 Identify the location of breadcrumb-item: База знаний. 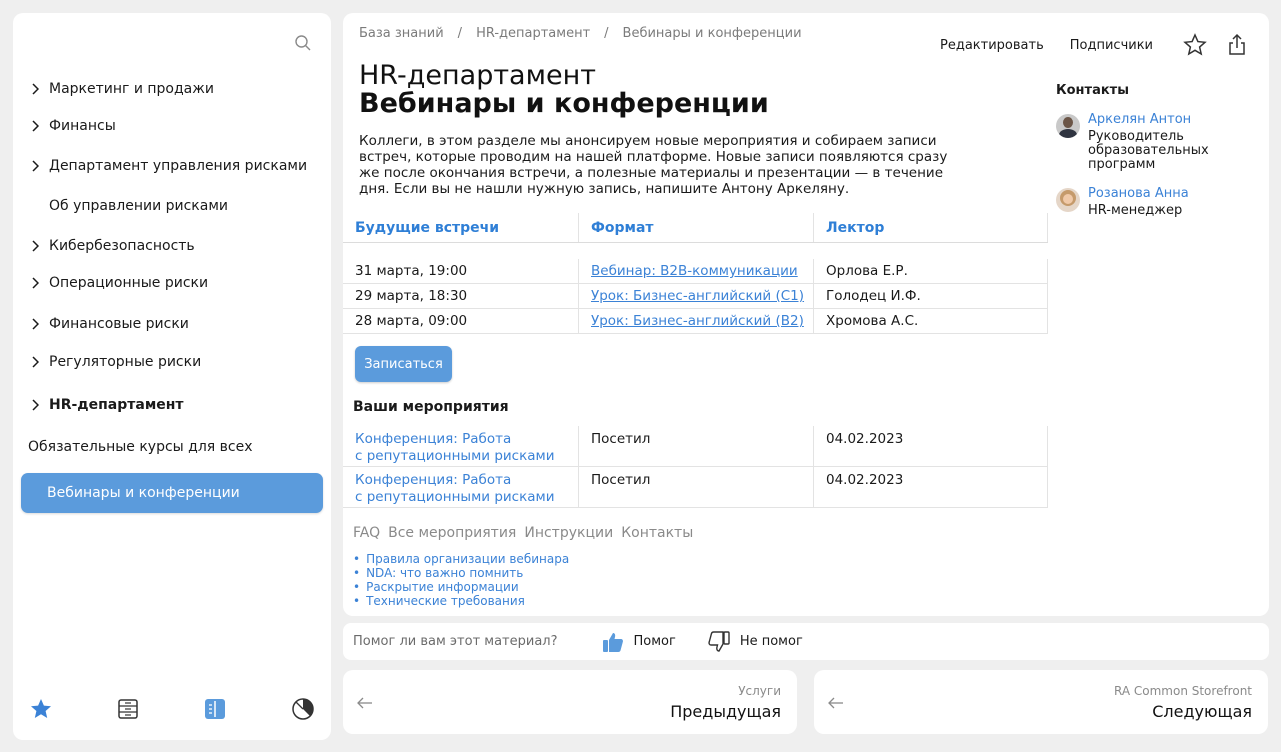
(401, 33).